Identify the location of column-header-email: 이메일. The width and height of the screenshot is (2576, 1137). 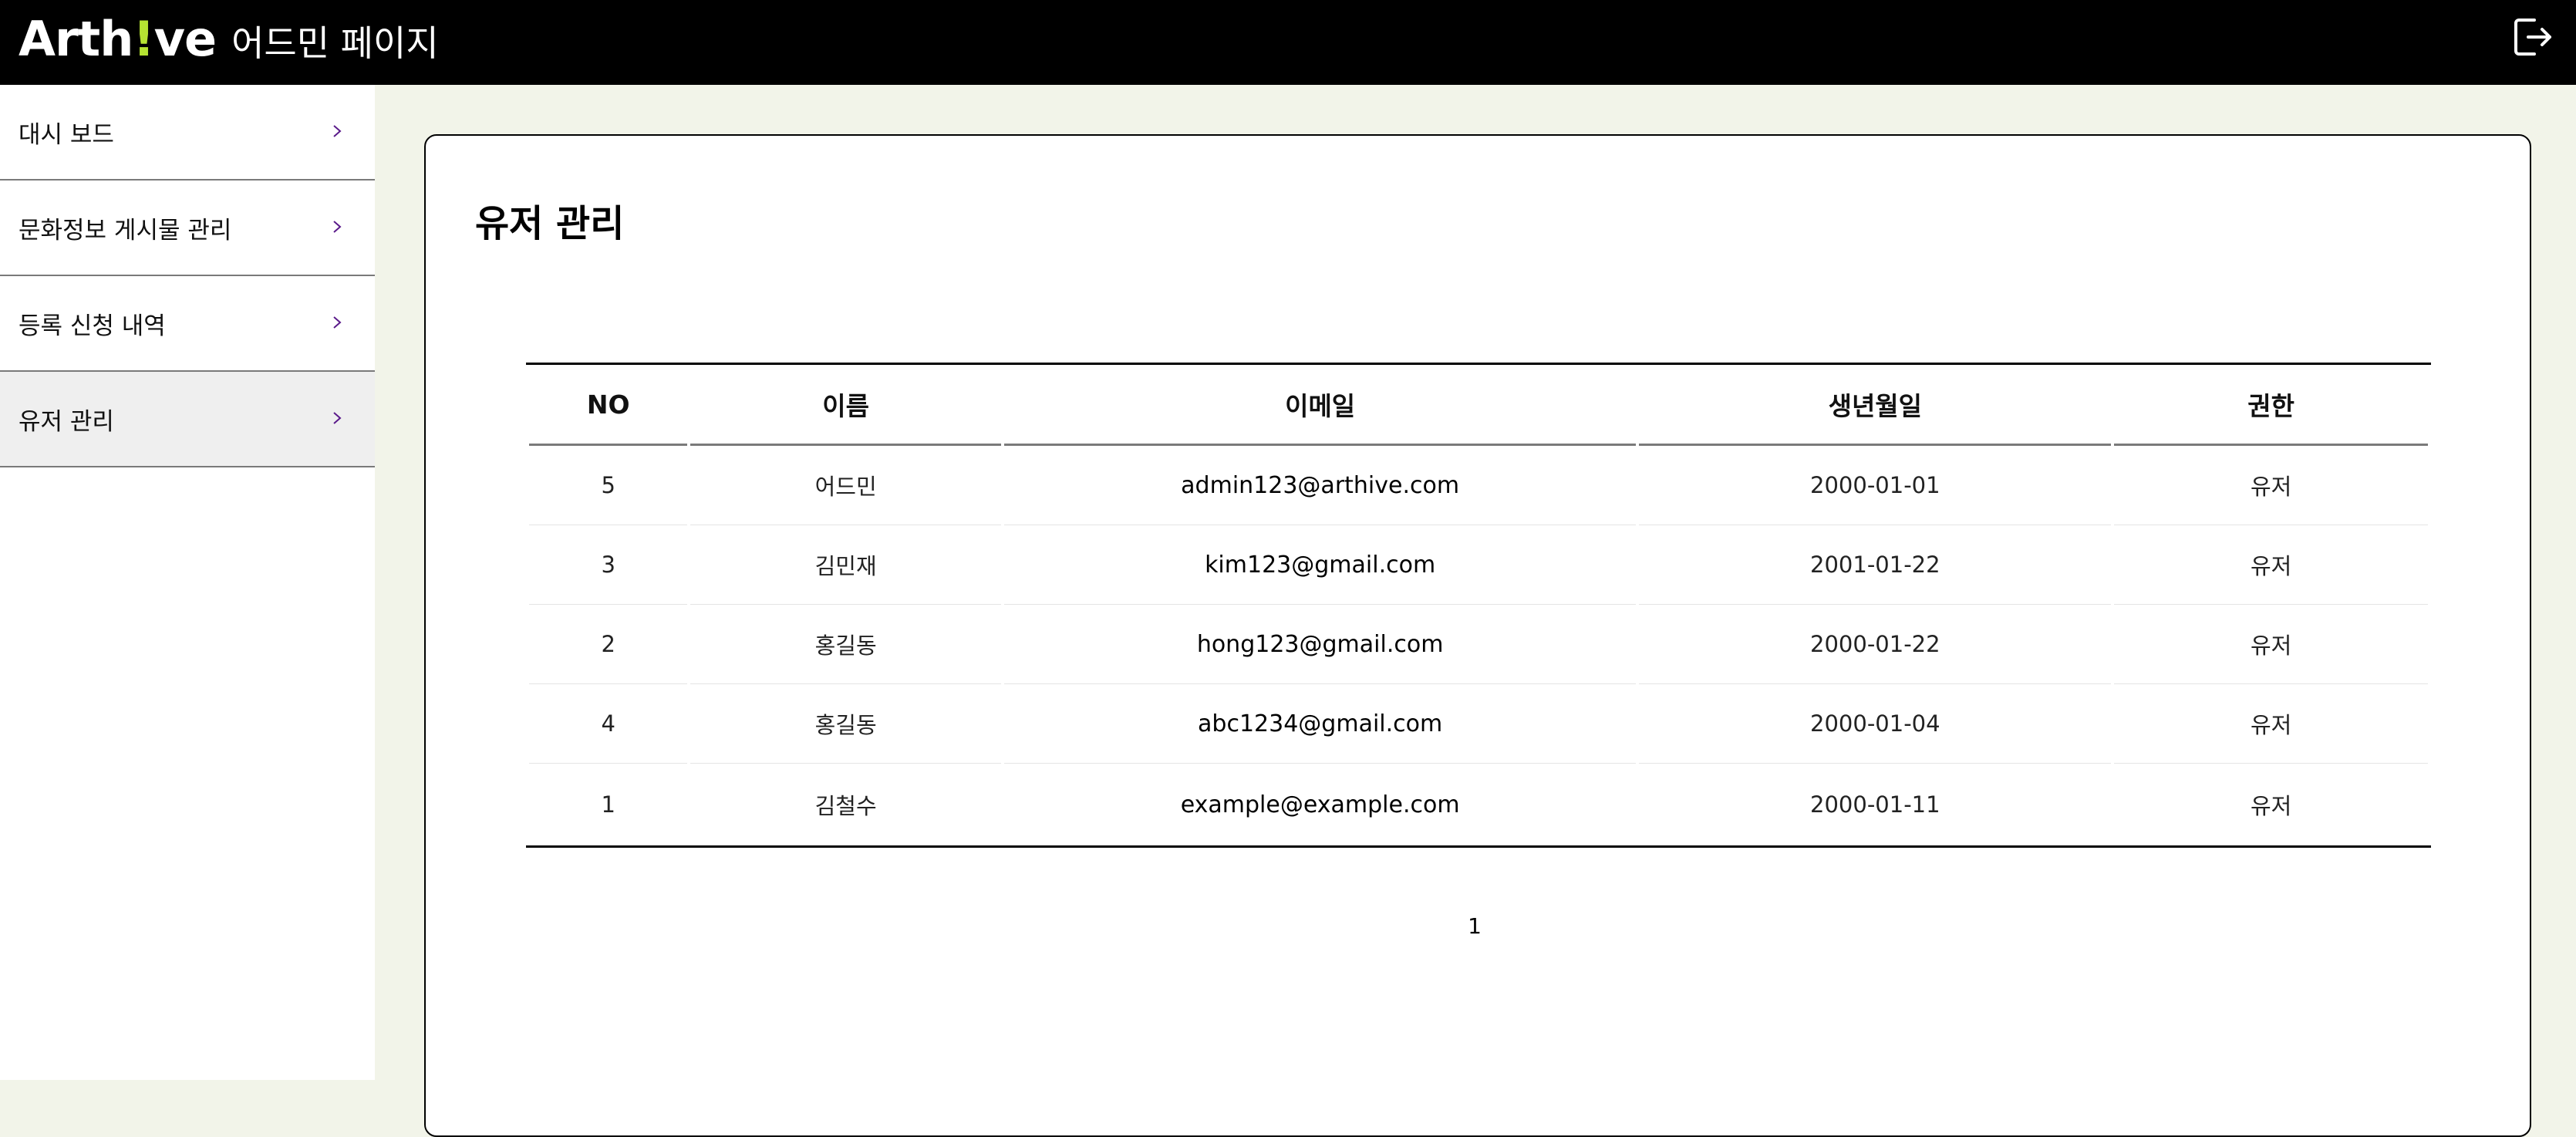
(1320, 405).